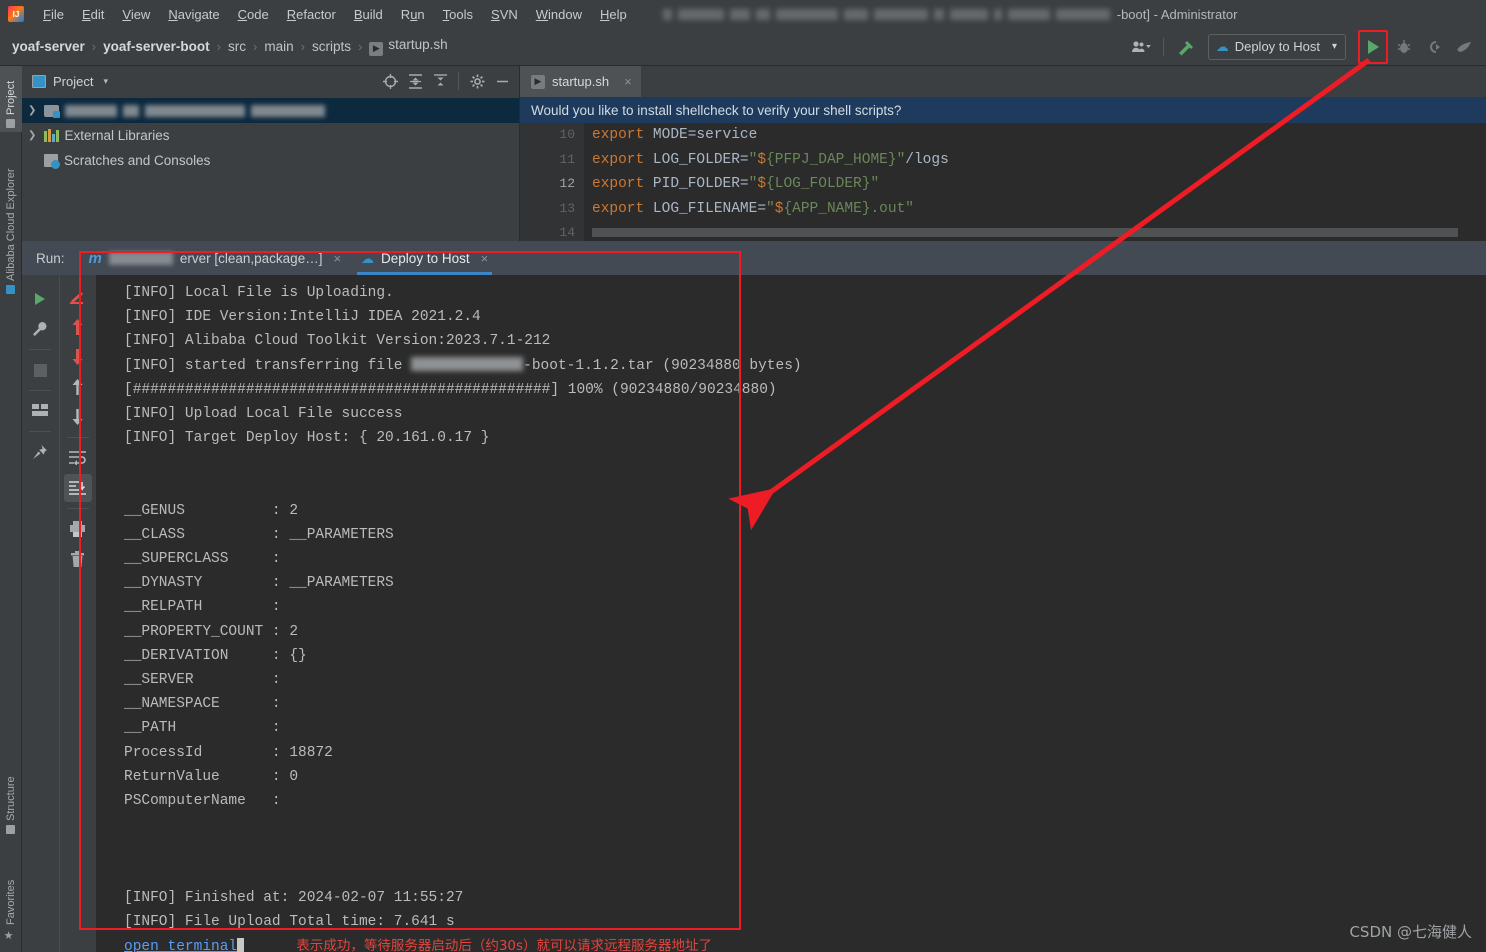 The height and width of the screenshot is (952, 1486). Describe the element at coordinates (78, 417) in the screenshot. I see `next-occurrence-button` at that location.